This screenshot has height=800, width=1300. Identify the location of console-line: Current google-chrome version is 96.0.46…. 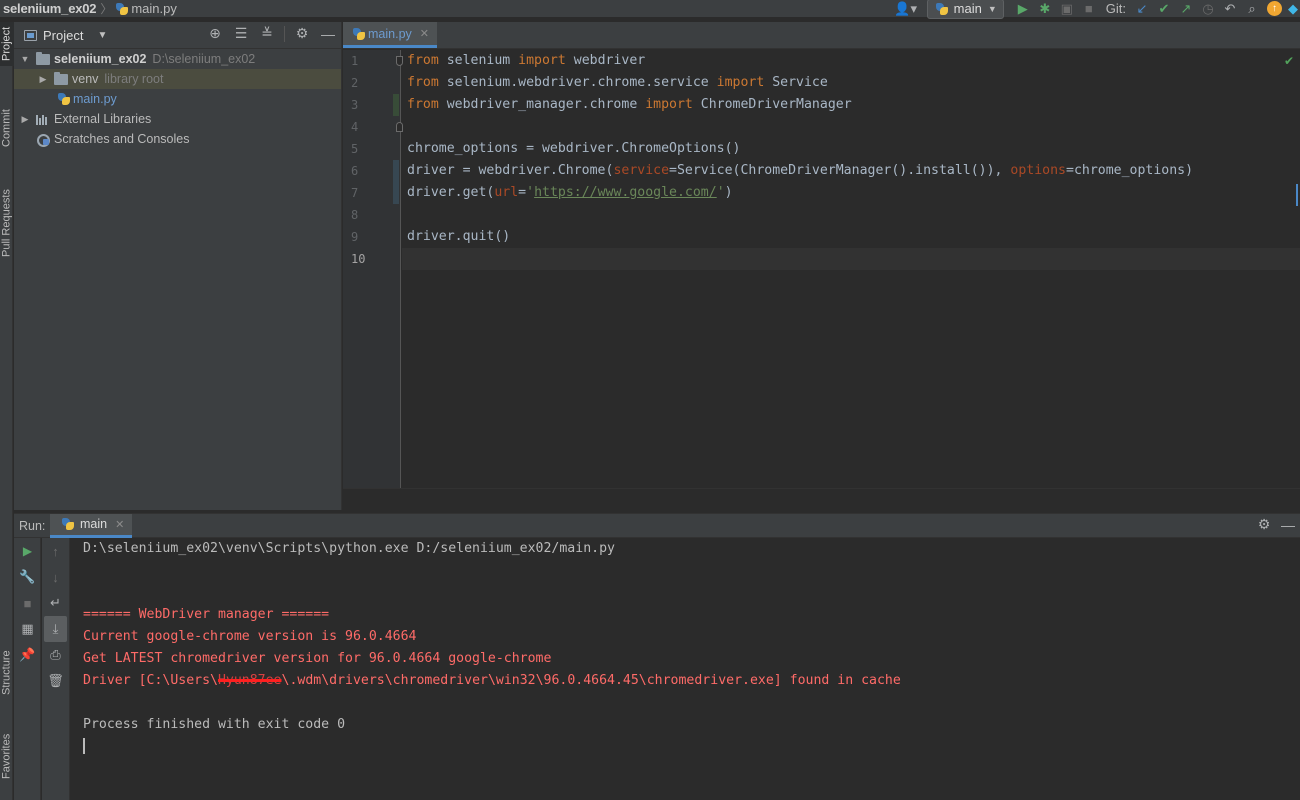
(250, 636).